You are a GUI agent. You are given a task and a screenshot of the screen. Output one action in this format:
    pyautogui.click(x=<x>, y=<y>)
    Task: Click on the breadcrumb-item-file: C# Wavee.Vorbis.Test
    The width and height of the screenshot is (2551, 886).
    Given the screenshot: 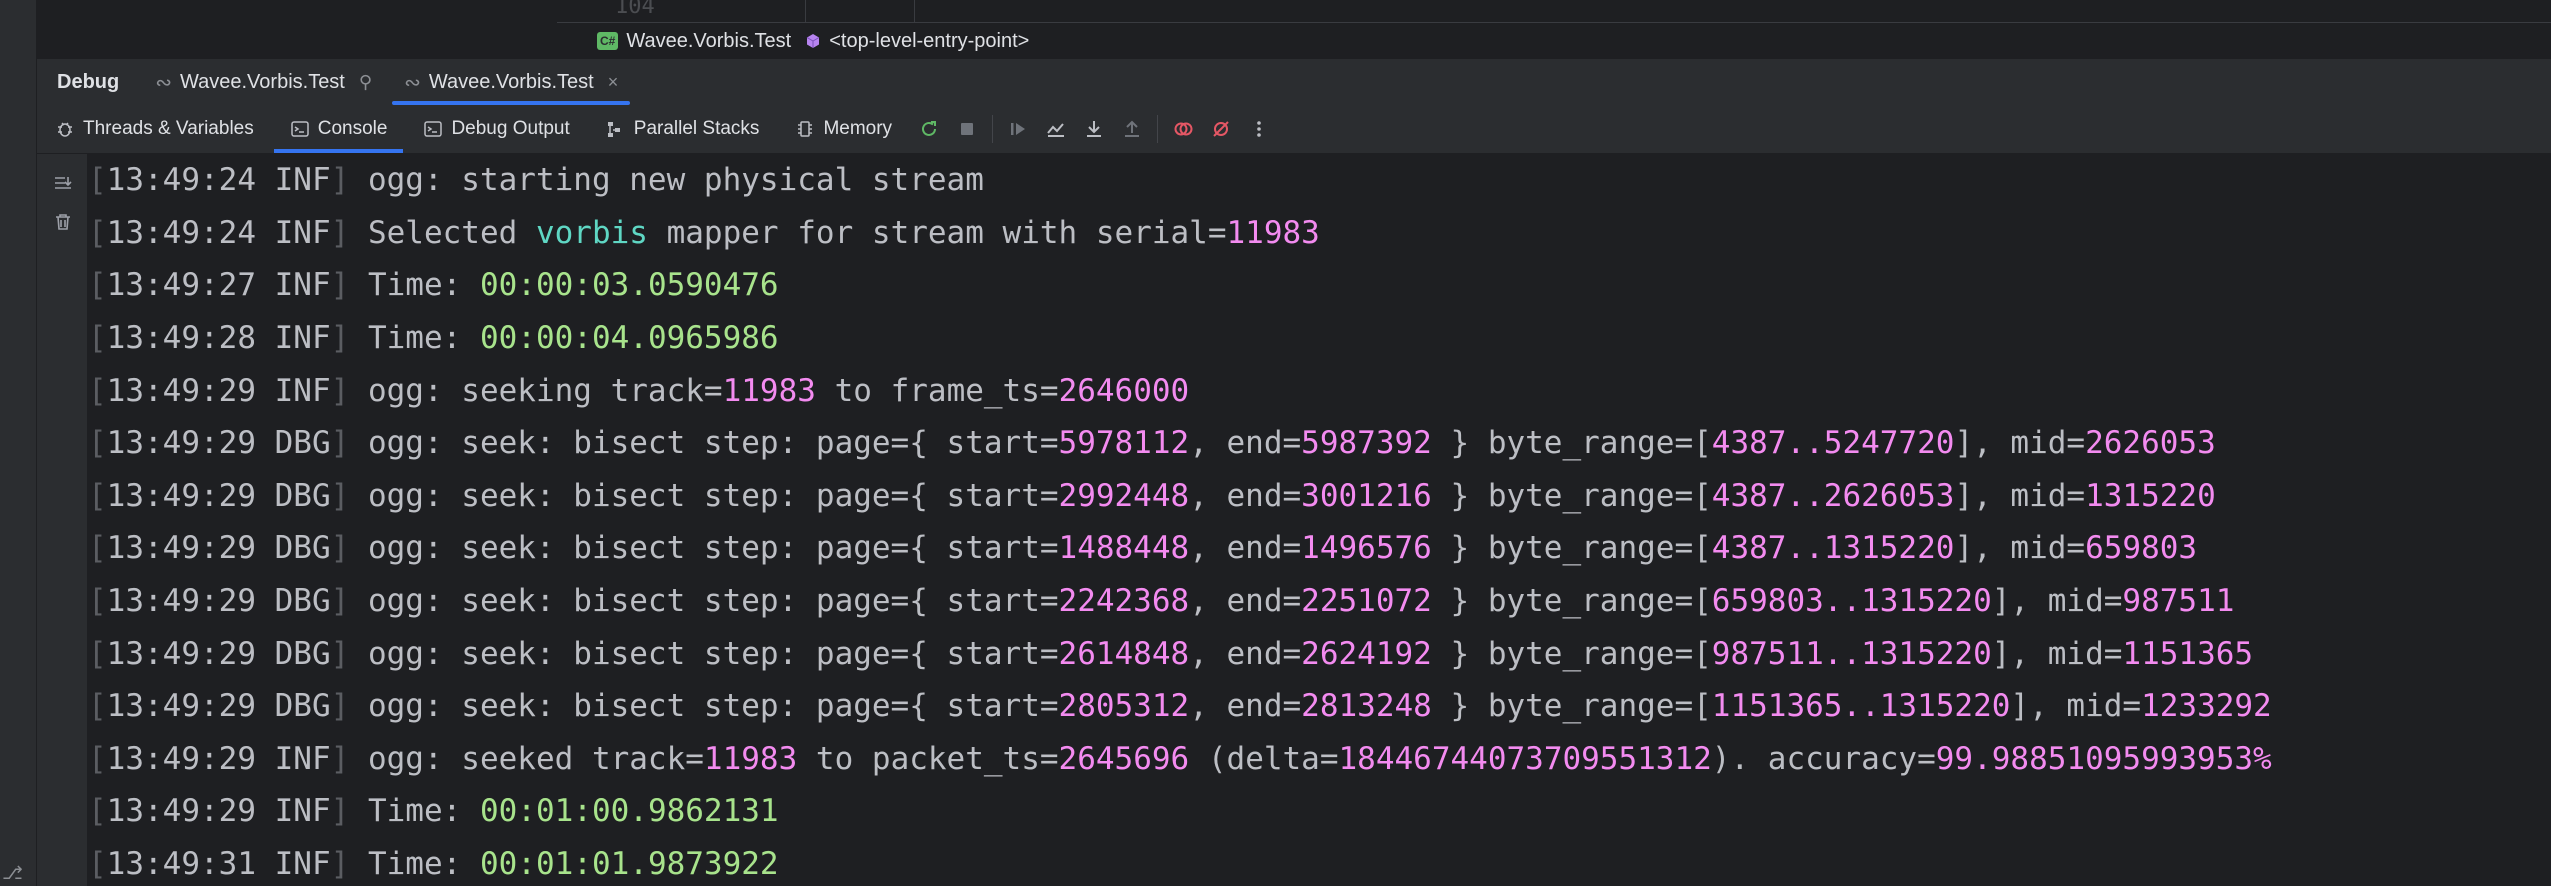 What is the action you would take?
    pyautogui.click(x=694, y=41)
    